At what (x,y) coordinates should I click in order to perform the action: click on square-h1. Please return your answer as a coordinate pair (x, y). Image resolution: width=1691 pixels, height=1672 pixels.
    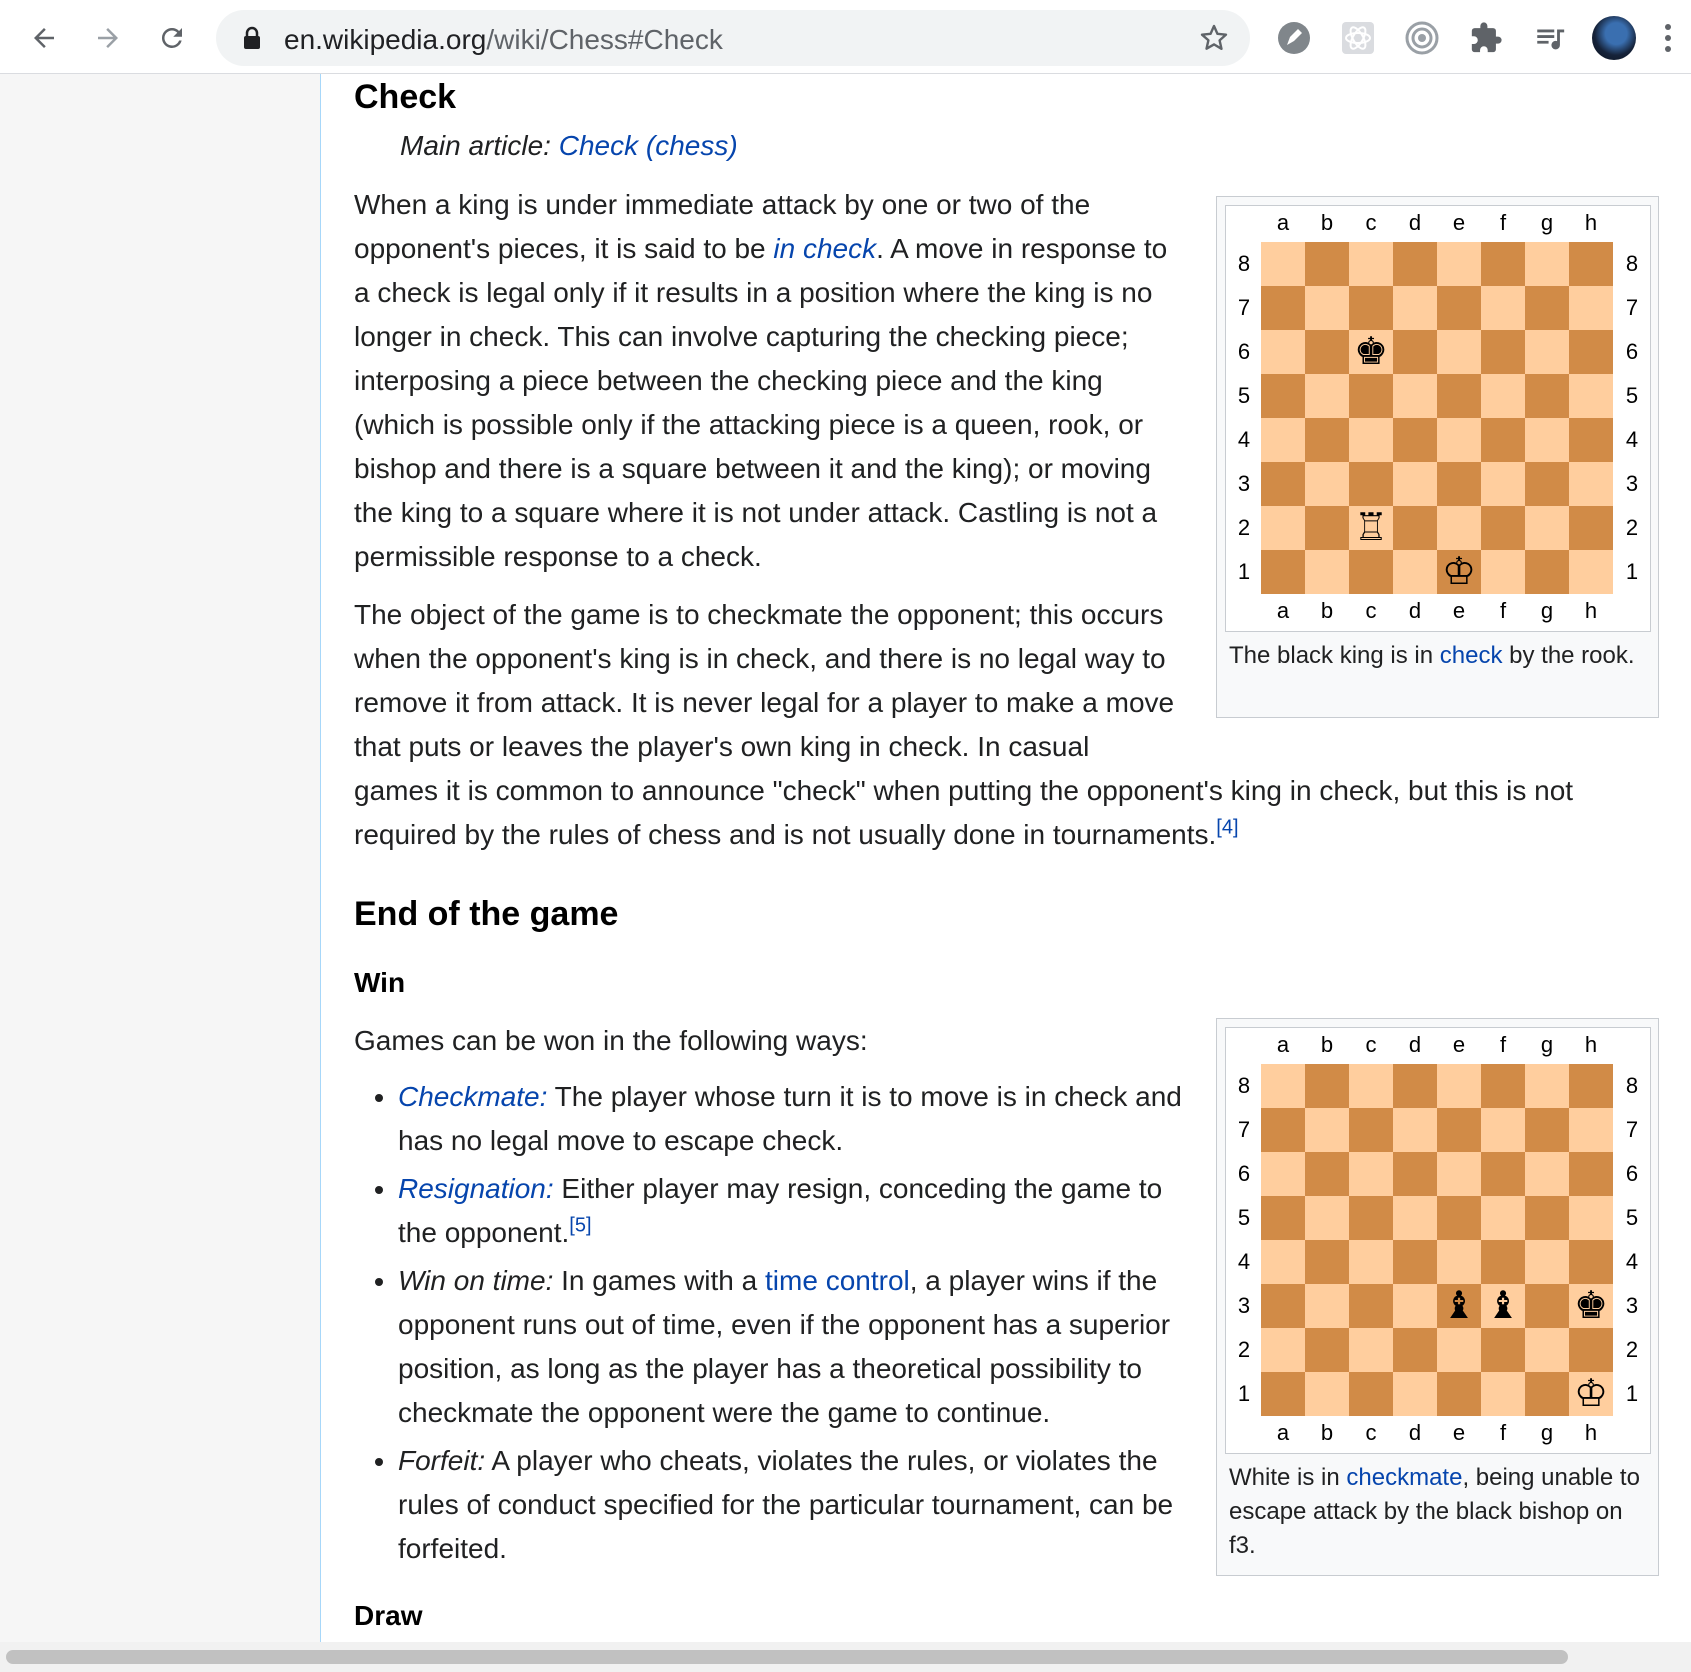
    Looking at the image, I should click on (1591, 572).